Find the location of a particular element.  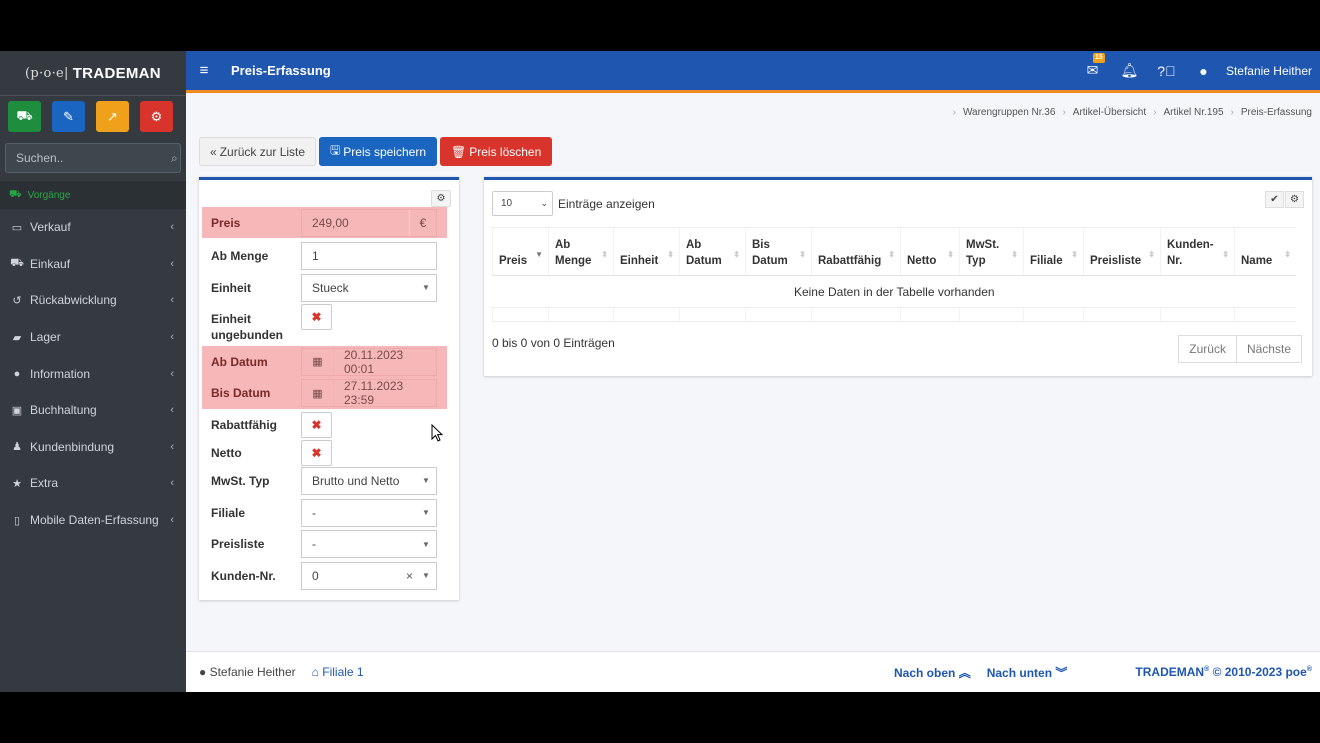

undo-icon: ↺ is located at coordinates (17, 300).